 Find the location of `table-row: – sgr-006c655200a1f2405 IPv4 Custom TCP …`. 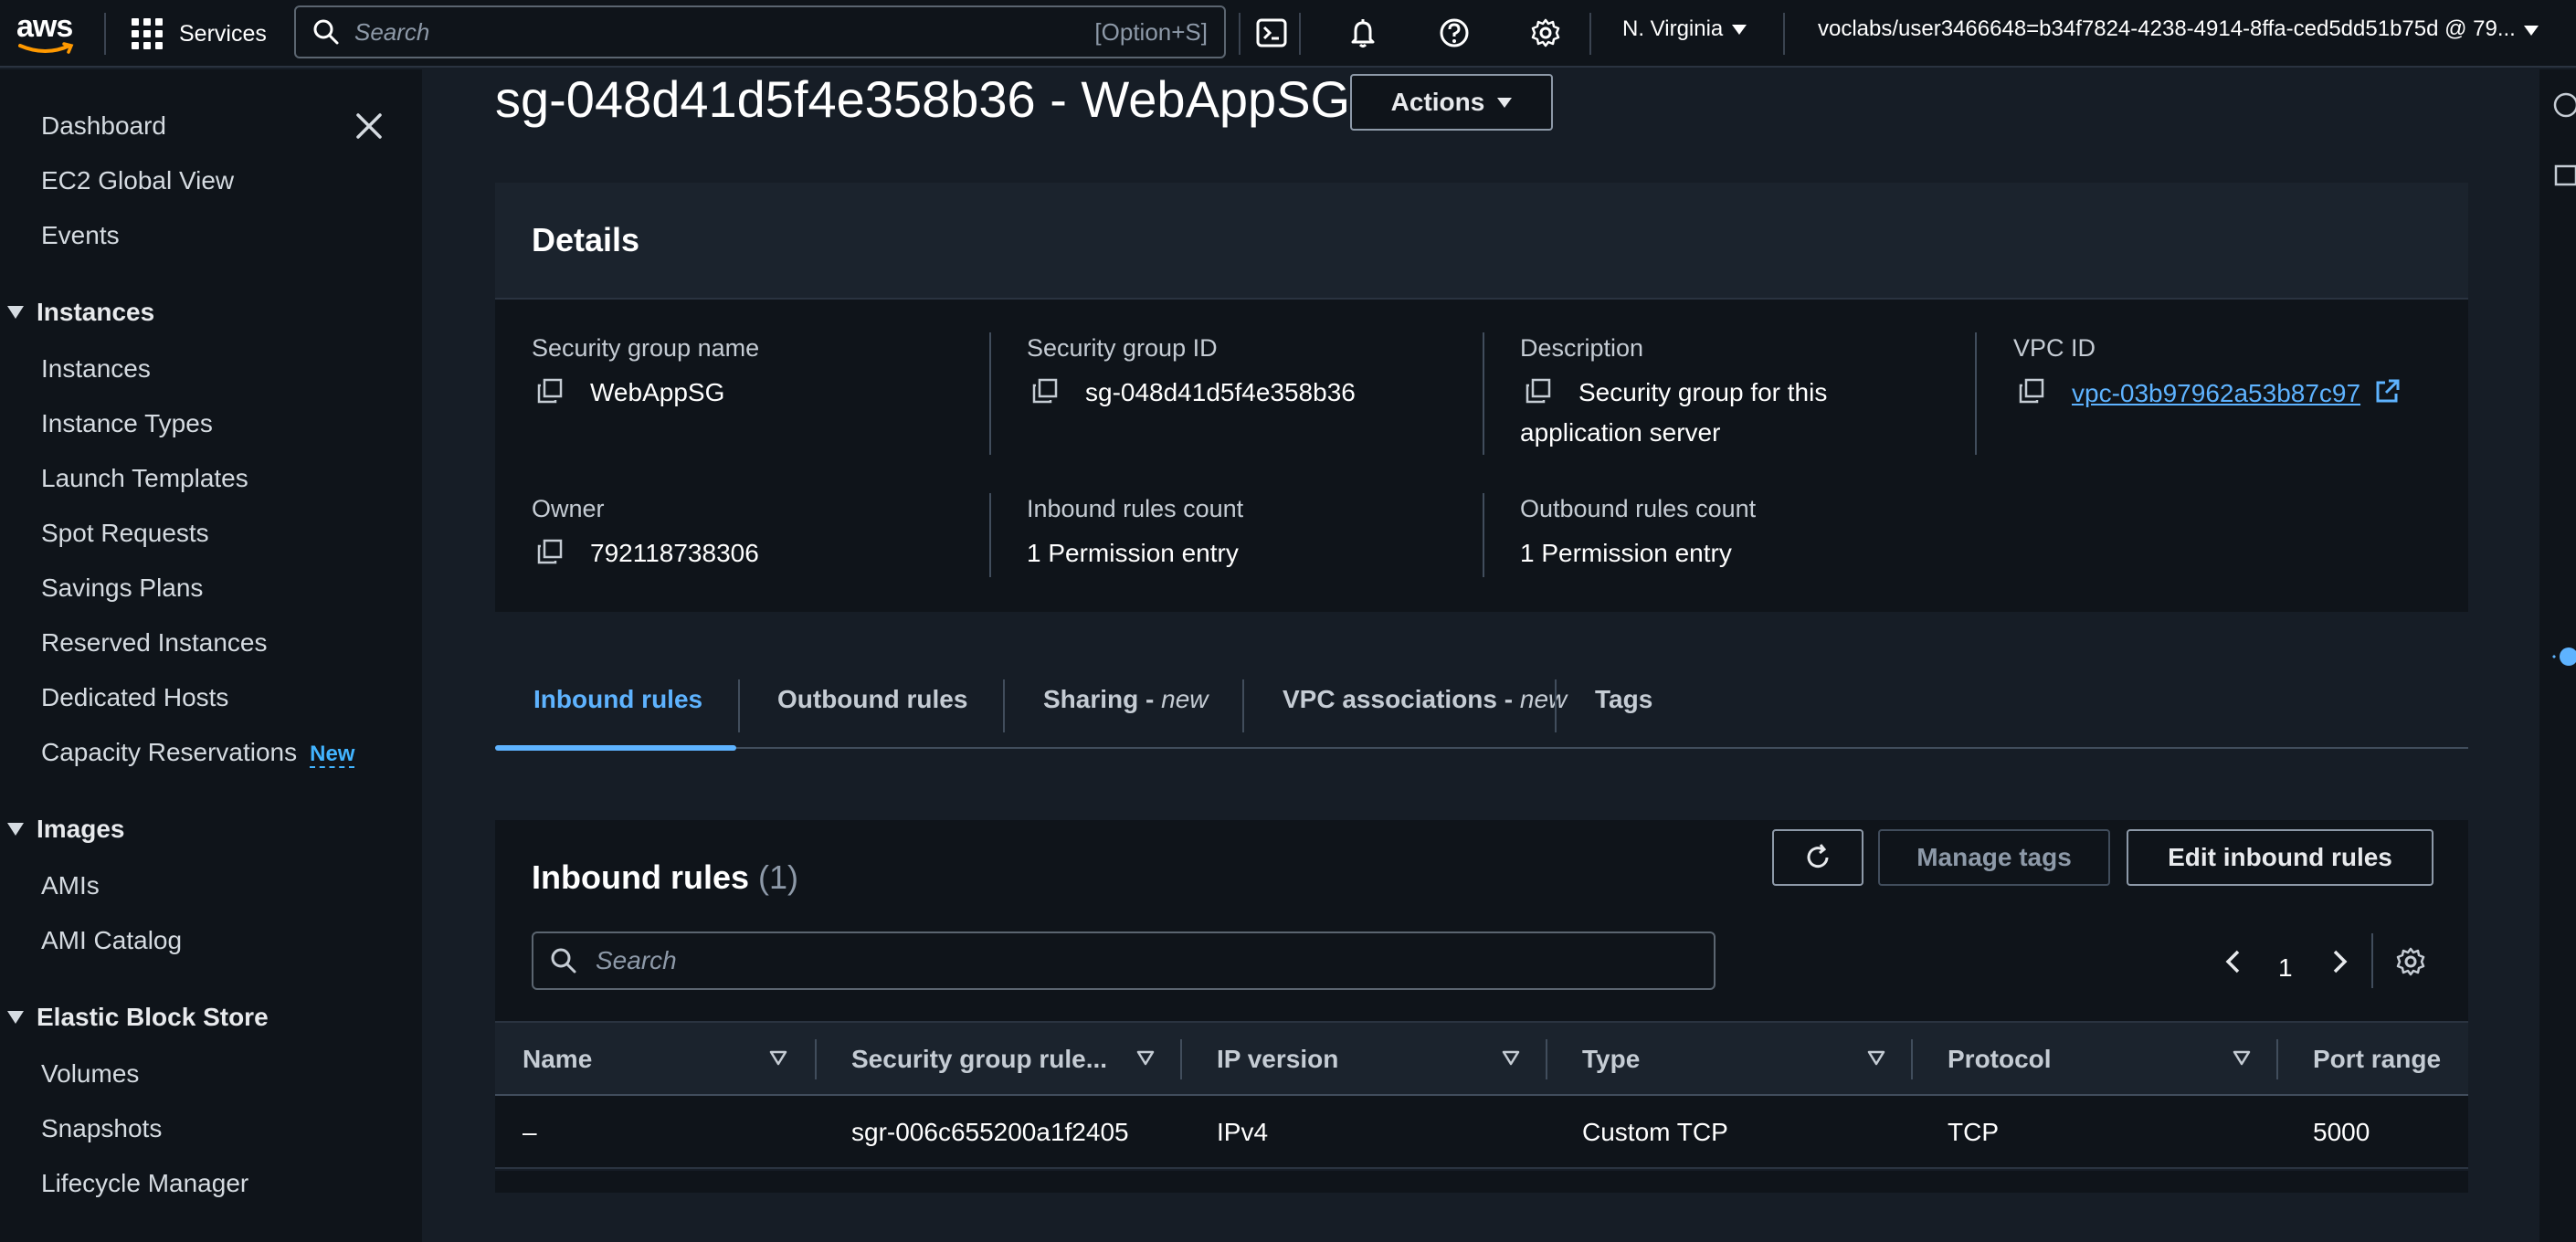

table-row: – sgr-006c655200a1f2405 IPv4 Custom TCP … is located at coordinates (1481, 1132).